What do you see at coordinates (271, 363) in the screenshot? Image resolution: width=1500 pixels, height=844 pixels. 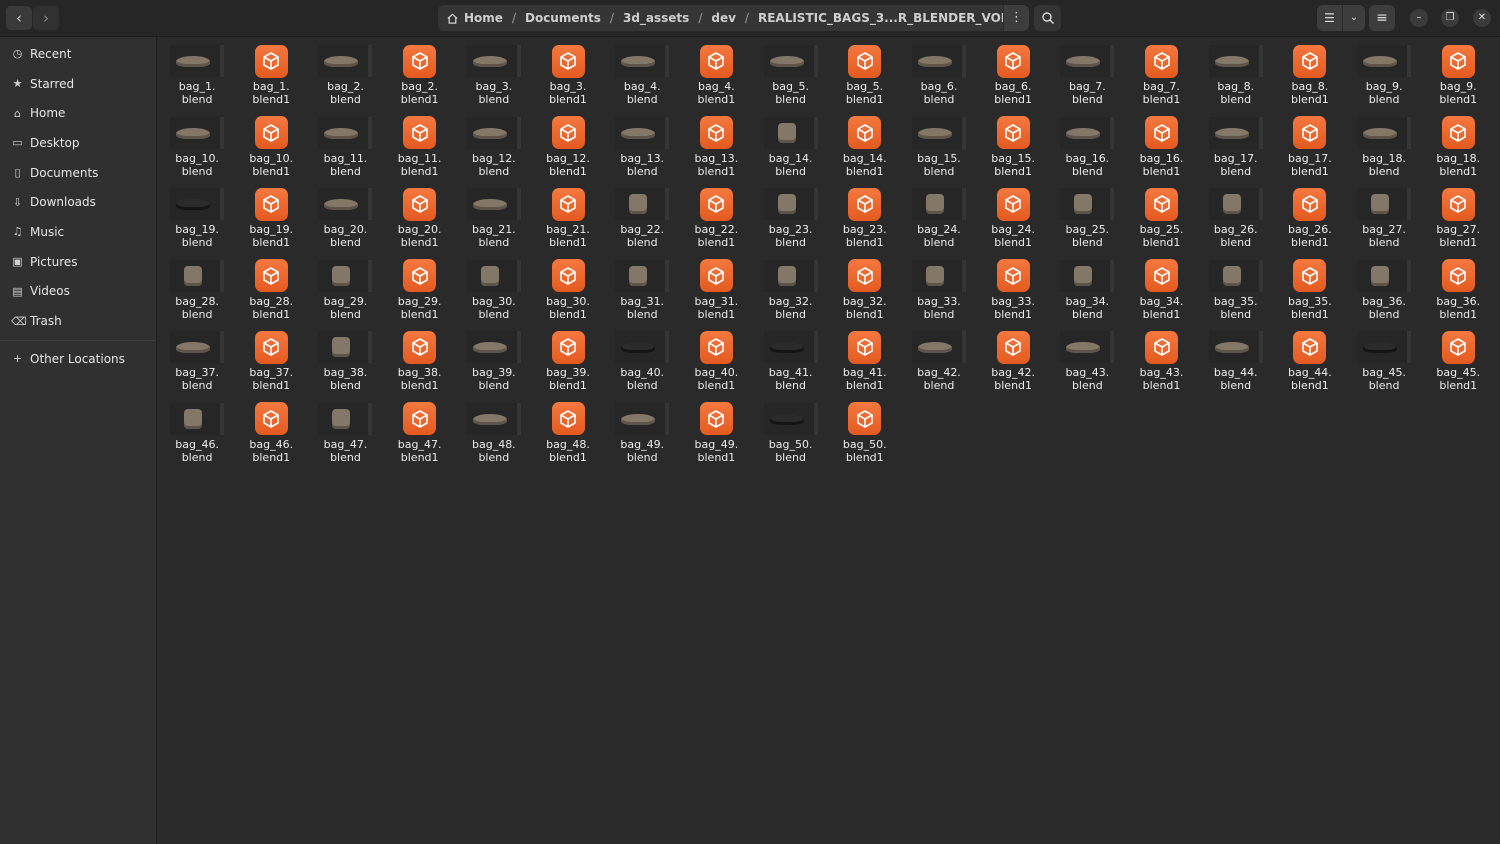 I see `blend1-file-item: bag_37. blend1` at bounding box center [271, 363].